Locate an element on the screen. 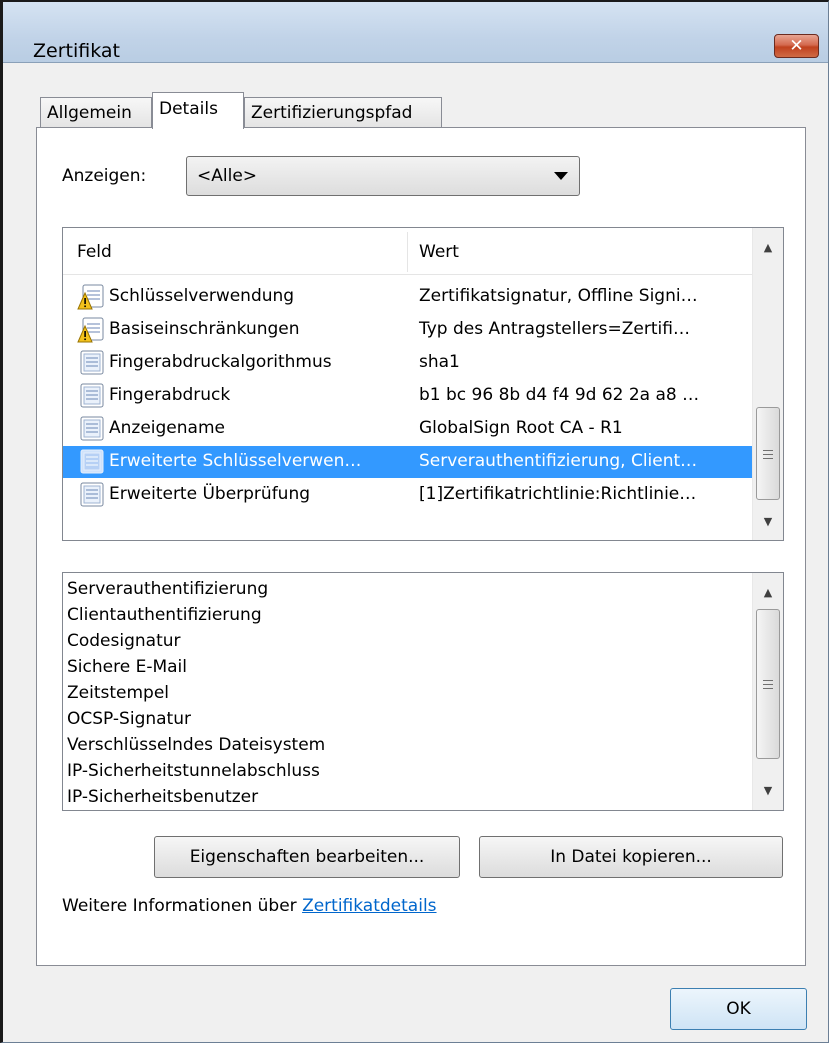 Image resolution: width=837 pixels, height=1047 pixels. detail-box-scrollbar: ▲ ▼ is located at coordinates (767, 691).